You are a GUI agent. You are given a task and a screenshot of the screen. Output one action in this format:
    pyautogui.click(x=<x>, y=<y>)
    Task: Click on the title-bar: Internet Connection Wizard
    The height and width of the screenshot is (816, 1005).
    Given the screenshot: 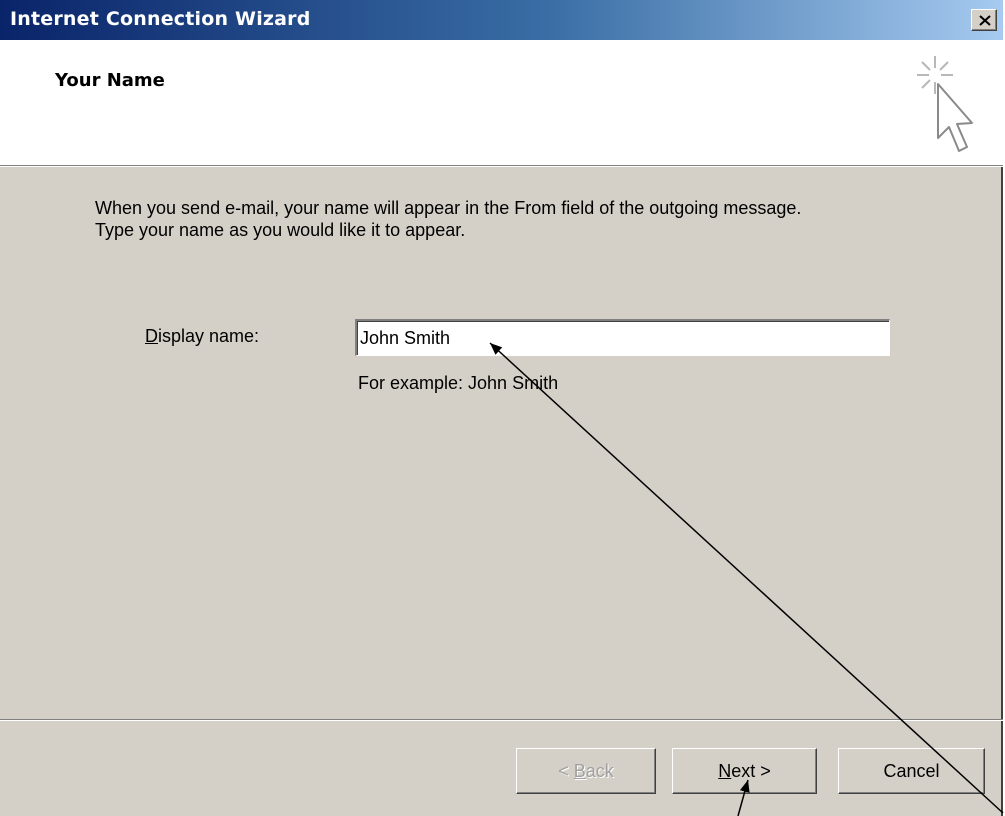 What is the action you would take?
    pyautogui.click(x=501, y=20)
    